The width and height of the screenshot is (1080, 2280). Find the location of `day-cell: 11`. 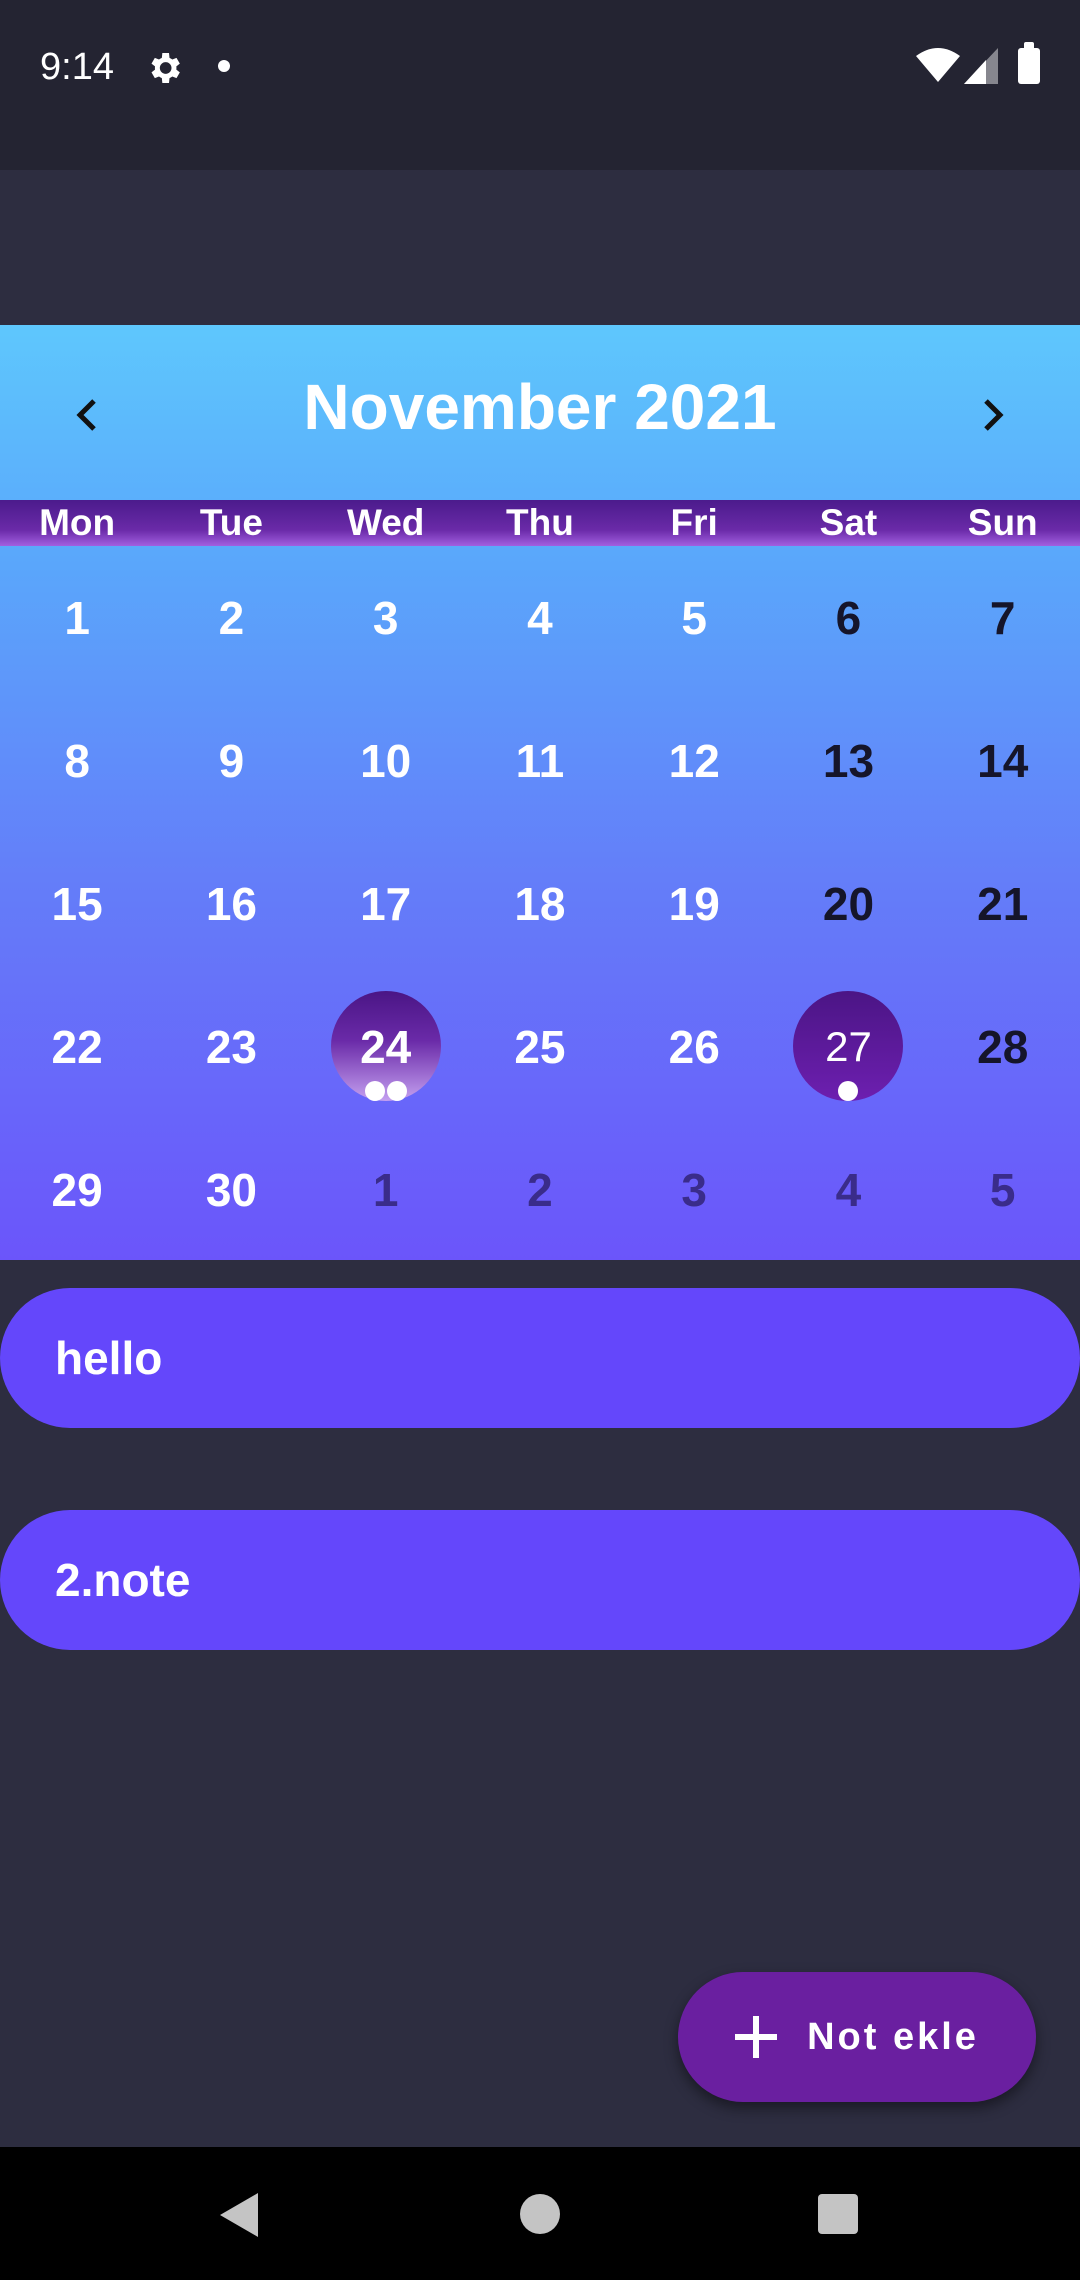

day-cell: 11 is located at coordinates (540, 760).